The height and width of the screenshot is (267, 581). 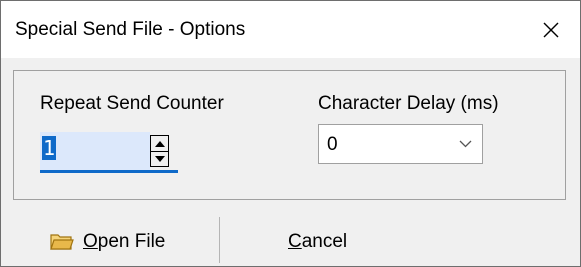 What do you see at coordinates (408, 103) in the screenshot?
I see `character-delay-label: Character Delay (ms)` at bounding box center [408, 103].